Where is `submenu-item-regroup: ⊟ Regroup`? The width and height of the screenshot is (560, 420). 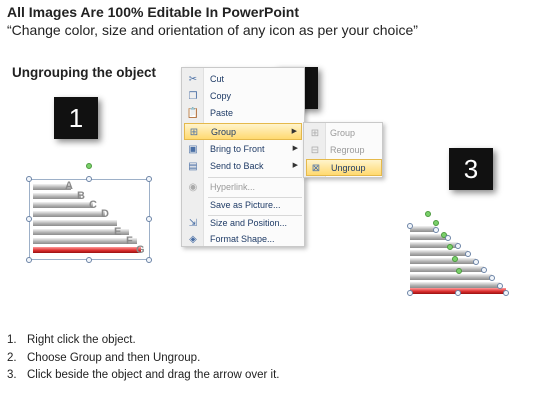
submenu-item-regroup: ⊟ Regroup is located at coordinates (344, 150).